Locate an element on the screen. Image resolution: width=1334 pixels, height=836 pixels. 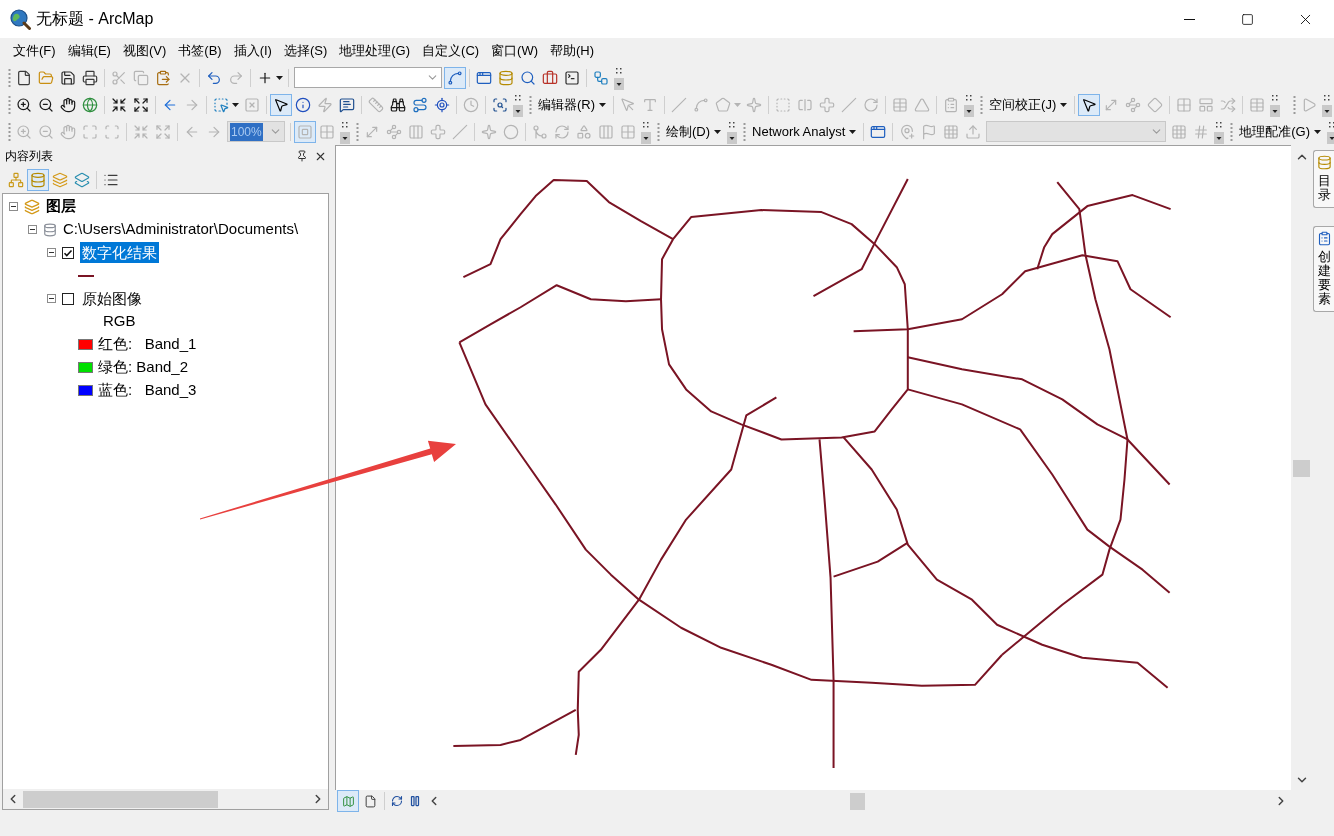
layer-name: 数字化结果 is located at coordinates (119, 252).